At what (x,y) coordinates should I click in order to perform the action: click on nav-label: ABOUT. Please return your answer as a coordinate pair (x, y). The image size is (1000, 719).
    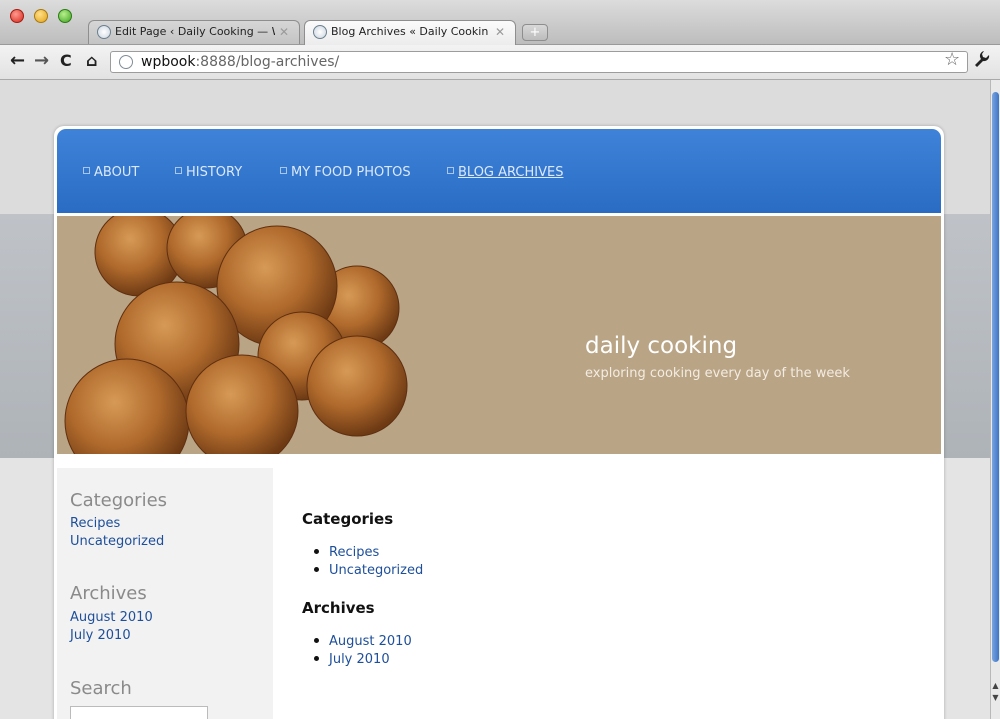
    Looking at the image, I should click on (117, 172).